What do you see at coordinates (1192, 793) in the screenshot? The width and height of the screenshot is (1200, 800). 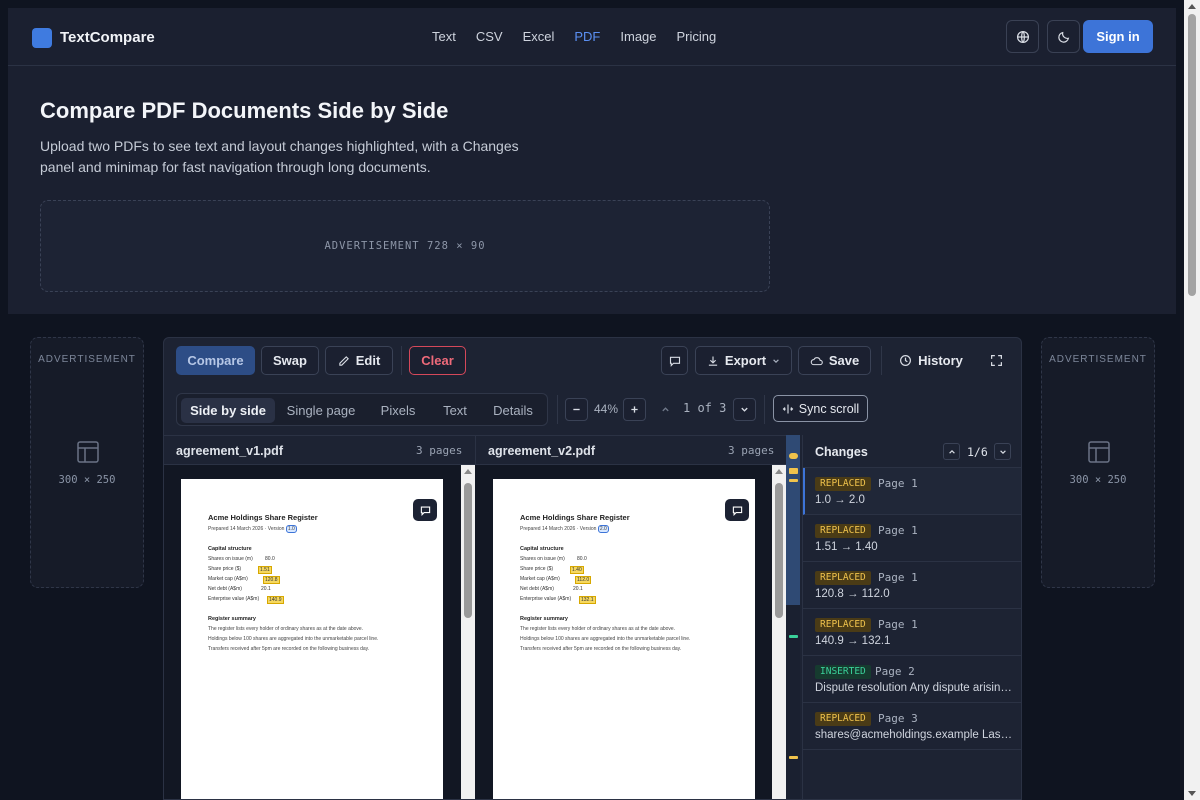 I see `scroll-down-arrow` at bounding box center [1192, 793].